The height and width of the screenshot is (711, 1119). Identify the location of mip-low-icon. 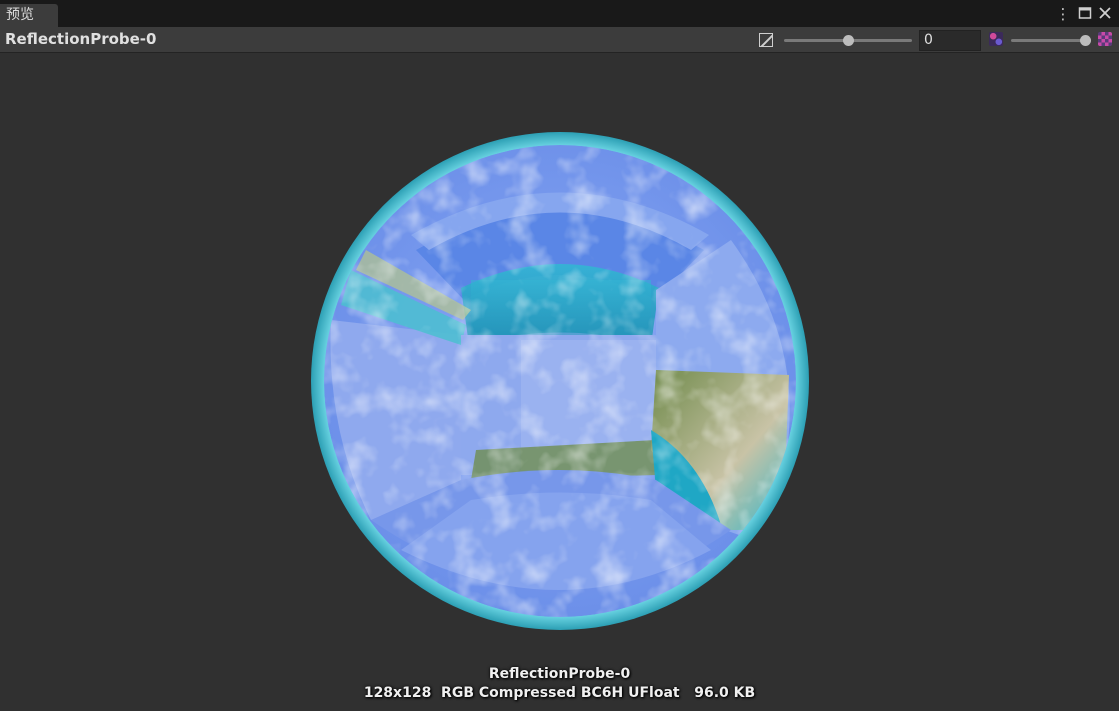
(996, 39).